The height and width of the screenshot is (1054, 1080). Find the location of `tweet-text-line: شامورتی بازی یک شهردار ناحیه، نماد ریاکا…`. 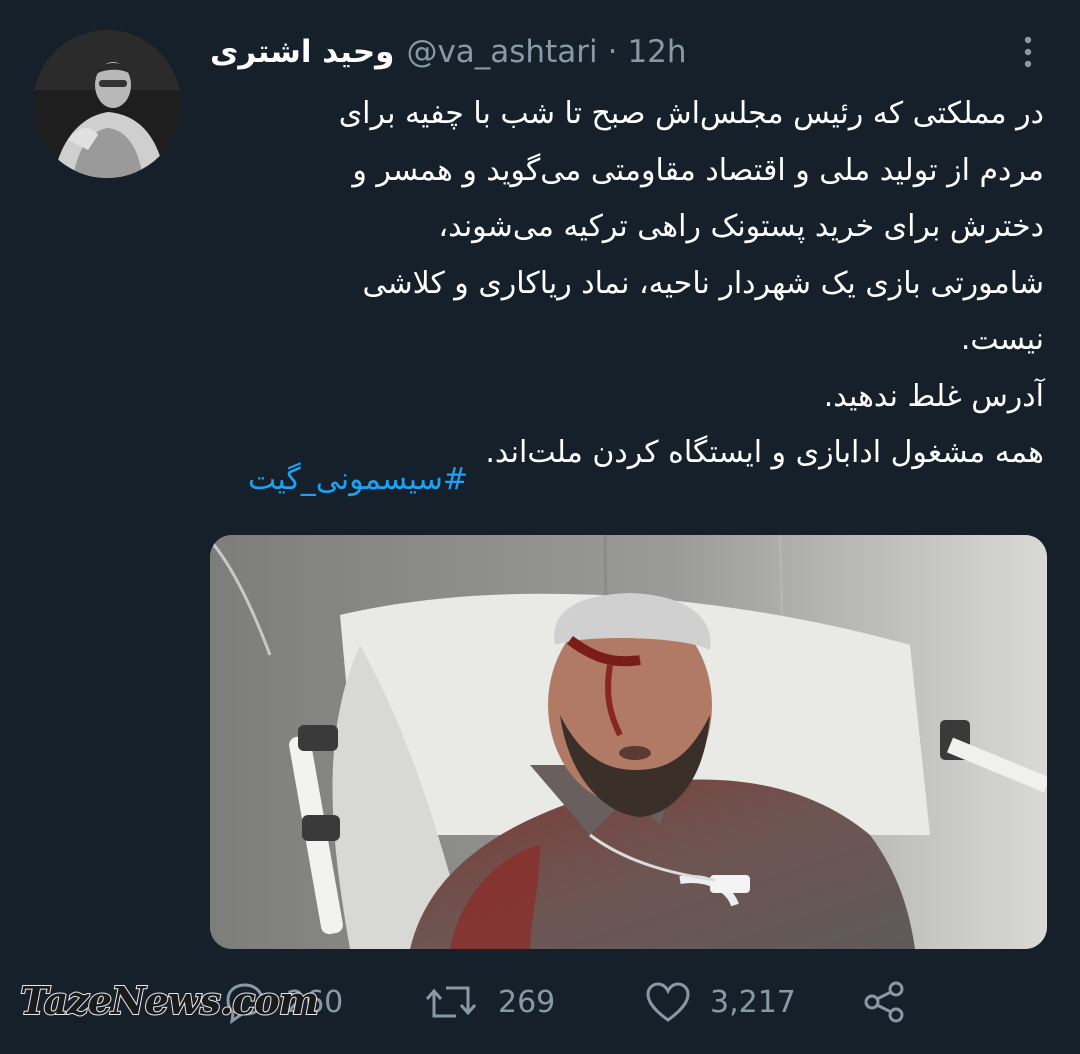

tweet-text-line: شامورتی بازی یک شهردار ناحیه، نماد ریاکا… is located at coordinates (703, 283).